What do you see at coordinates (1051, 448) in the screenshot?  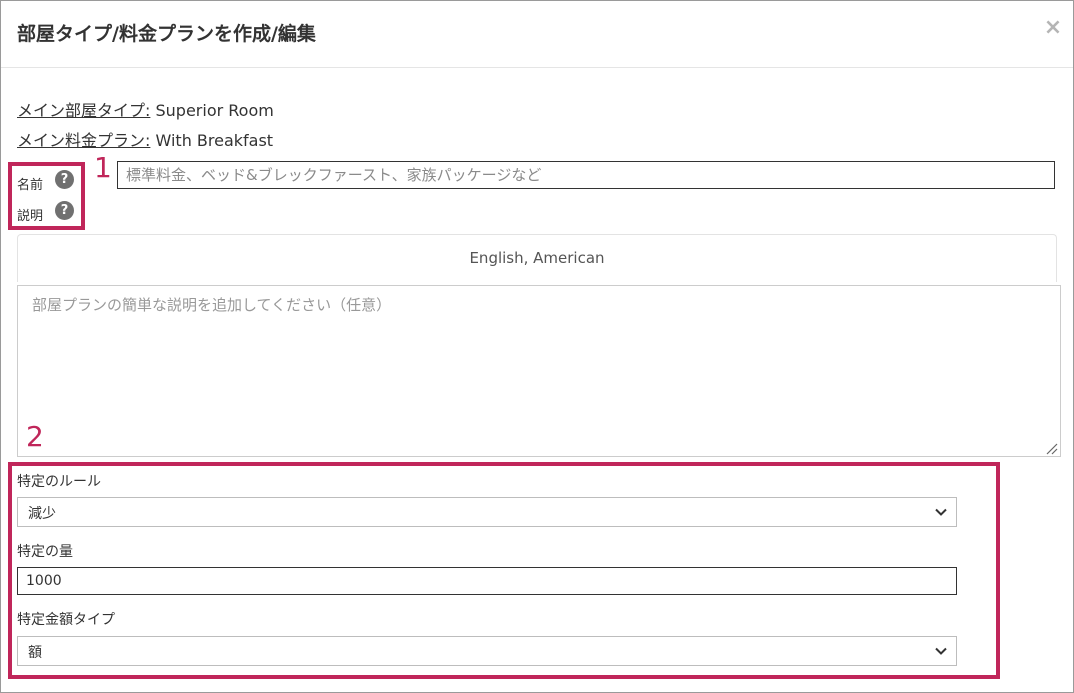 I see `resize-grip-icon` at bounding box center [1051, 448].